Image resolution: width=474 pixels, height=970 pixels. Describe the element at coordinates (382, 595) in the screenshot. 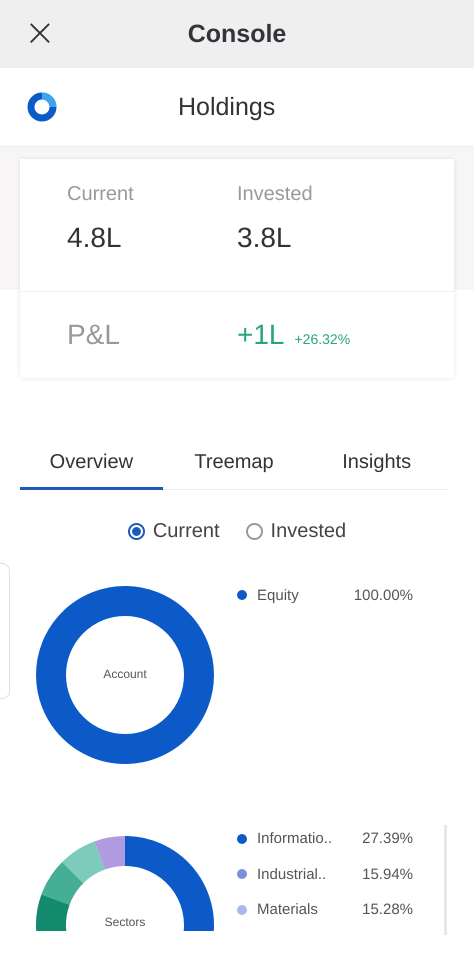

I see `legend-value: 100.00%` at that location.